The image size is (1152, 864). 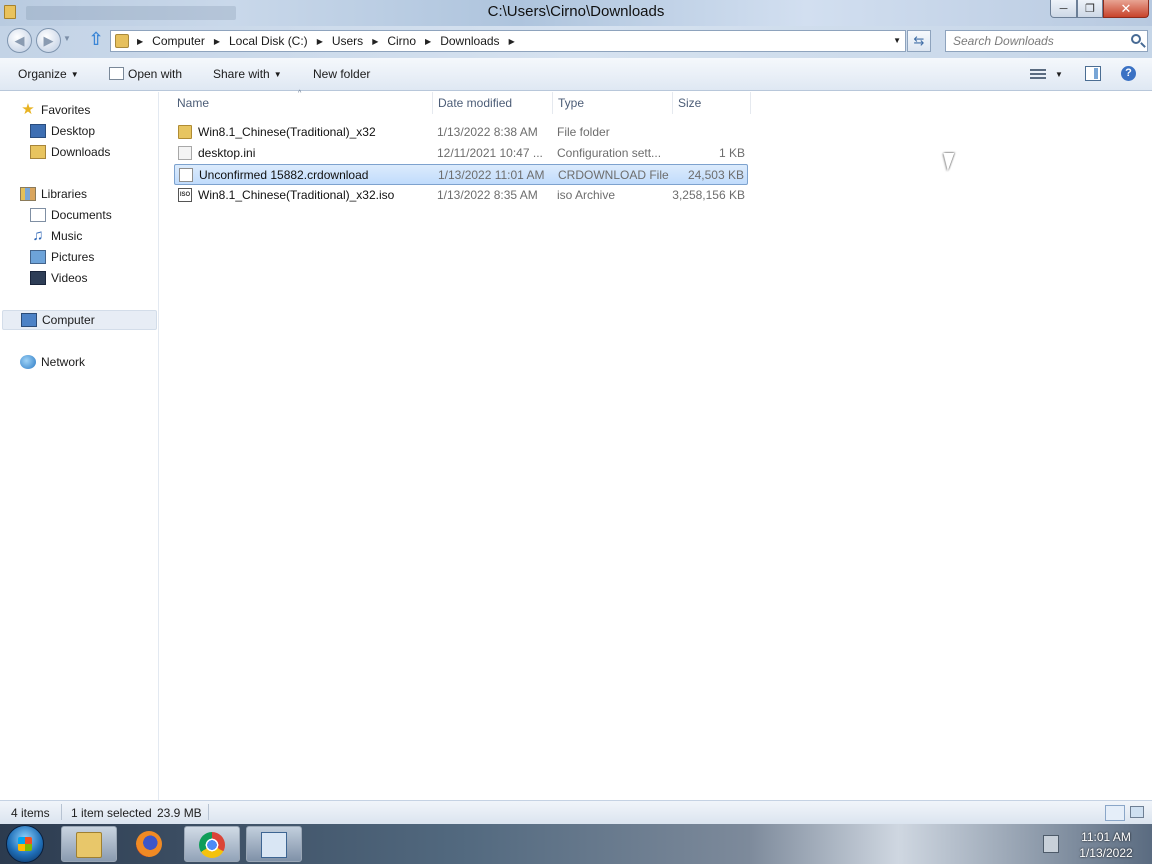 I want to click on nav-music-label: Music, so click(x=67, y=236).